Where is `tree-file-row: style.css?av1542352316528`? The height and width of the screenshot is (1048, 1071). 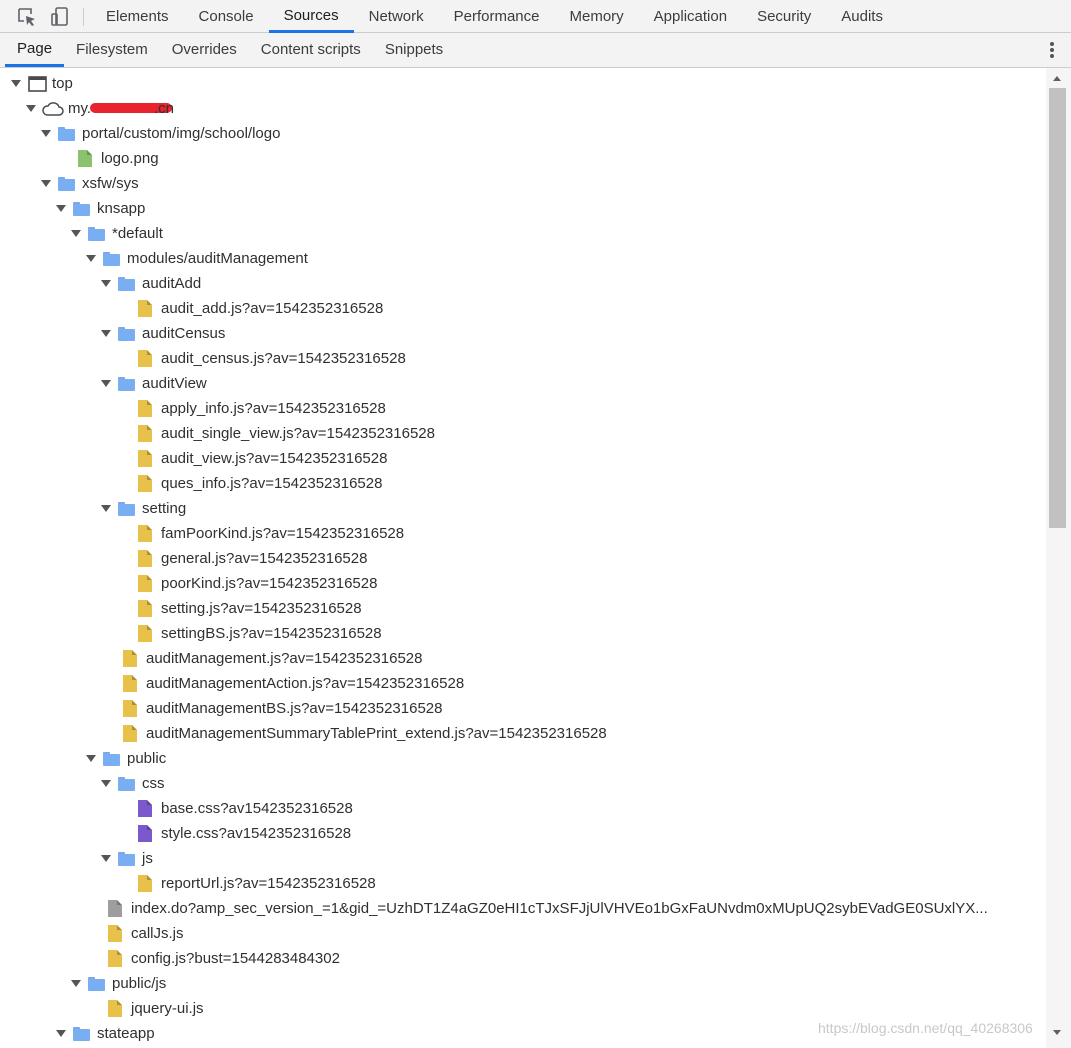
tree-file-row: style.css?av1542352316528 is located at coordinates (520, 833).